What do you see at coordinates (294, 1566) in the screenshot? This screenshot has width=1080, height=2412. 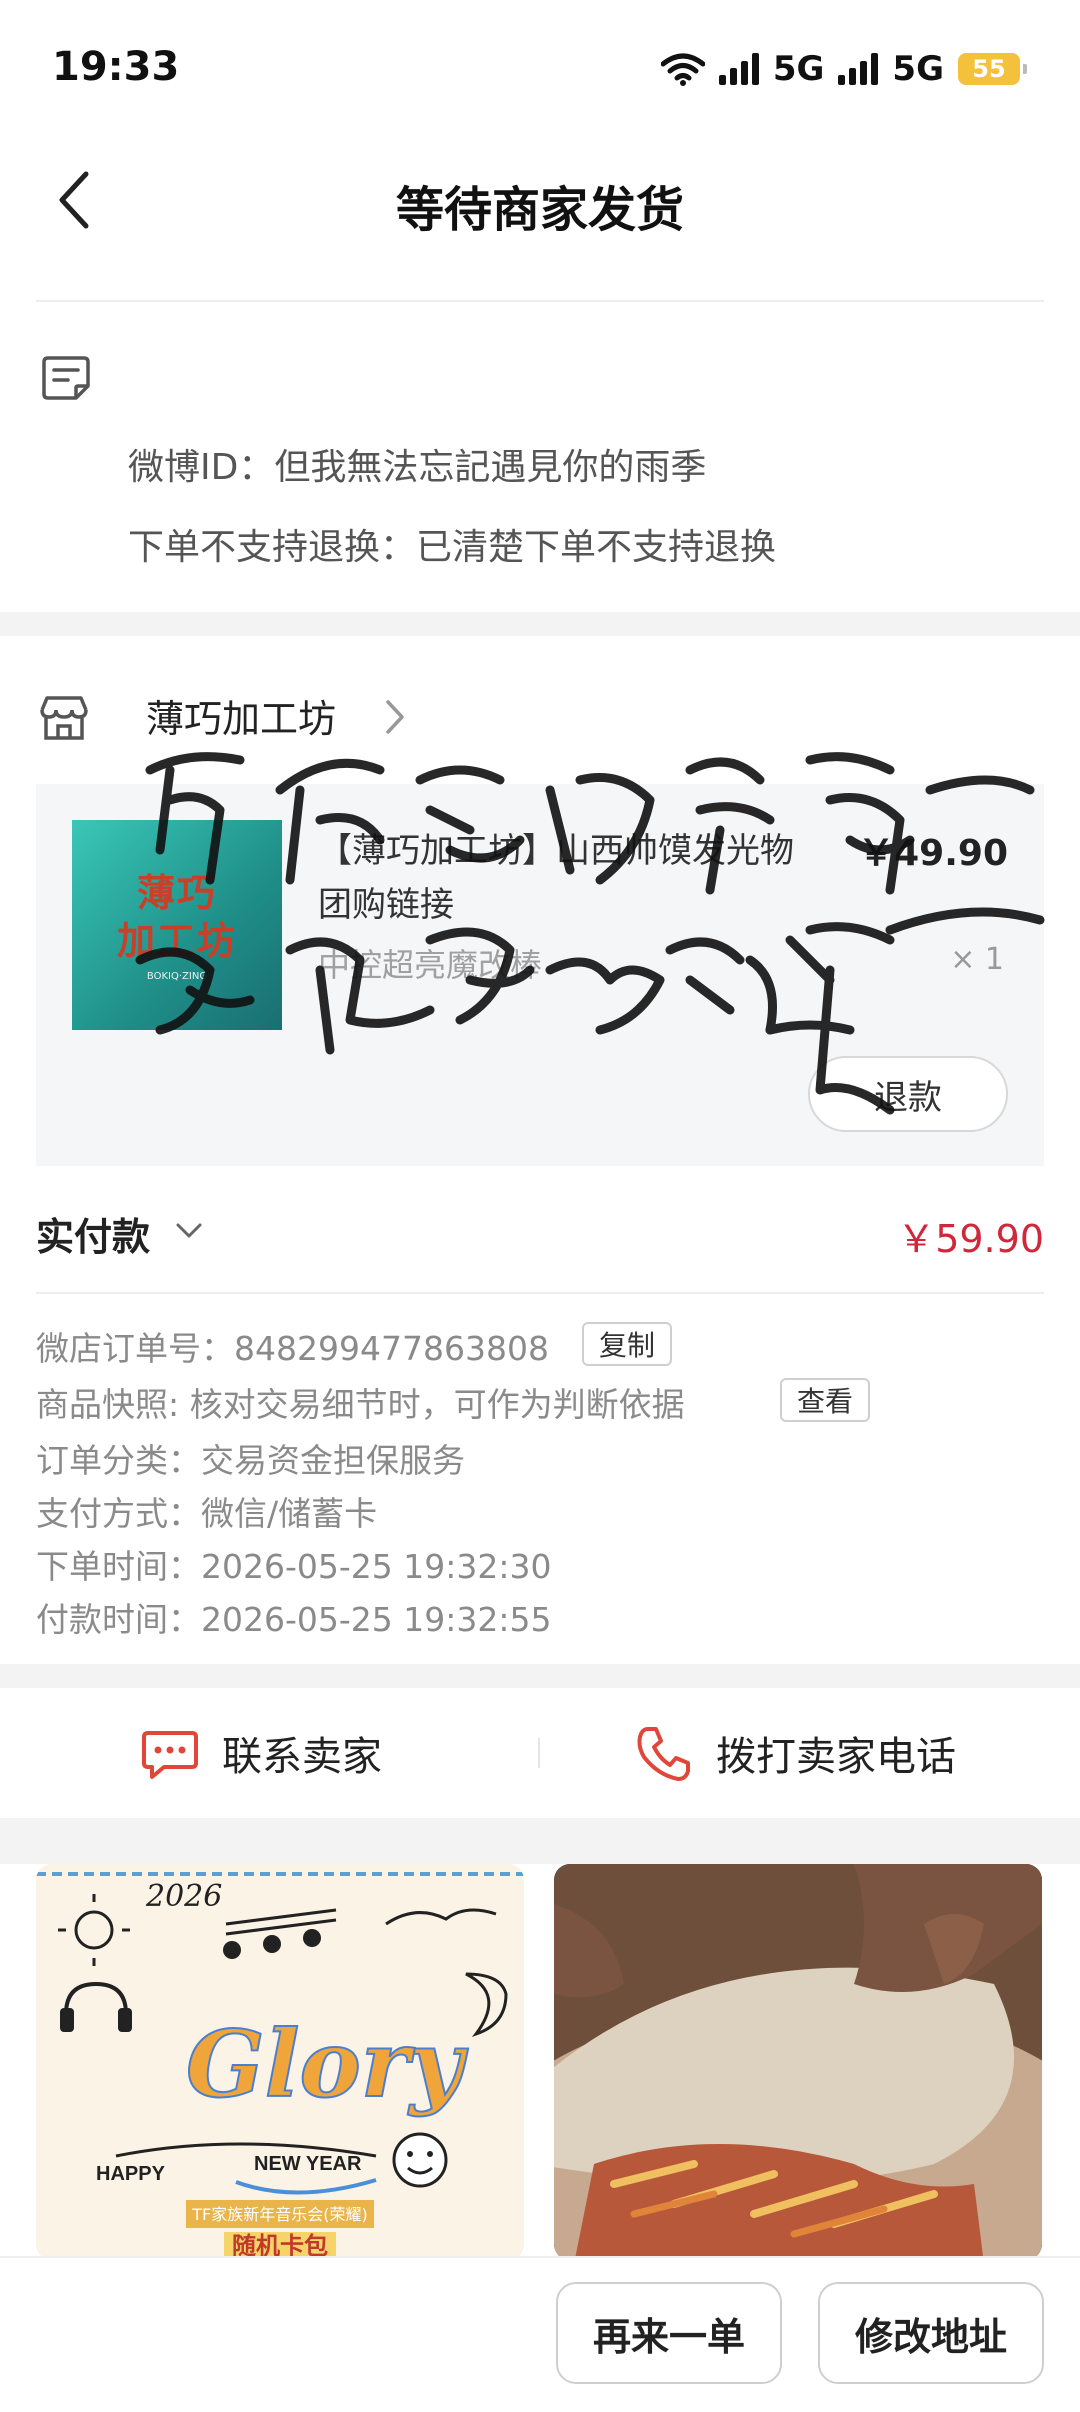 I see `order-time: 下单时间：2026-05-25 19:32:30` at bounding box center [294, 1566].